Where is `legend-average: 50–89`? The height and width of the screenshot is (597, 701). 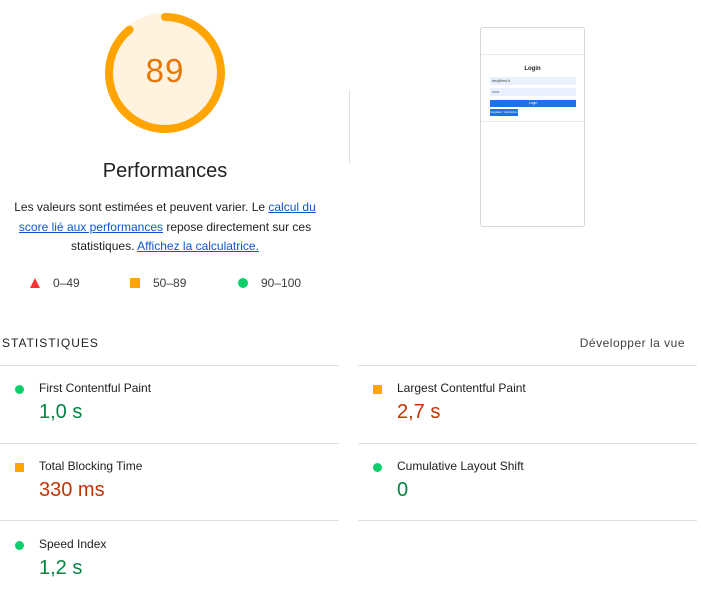
legend-average: 50–89 is located at coordinates (158, 283).